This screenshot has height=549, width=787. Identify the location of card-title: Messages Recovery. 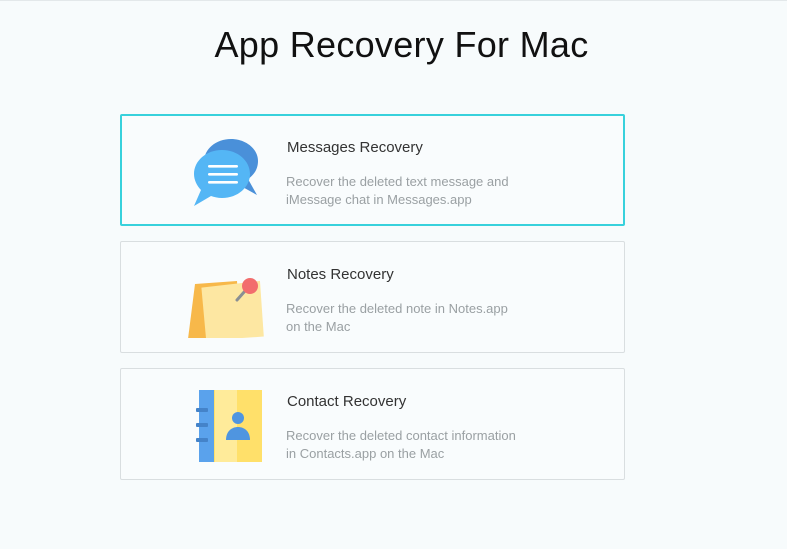
(355, 147).